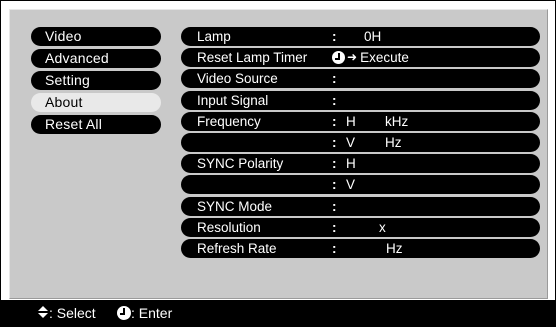  I want to click on row-label: SYNC Mode, so click(235, 206).